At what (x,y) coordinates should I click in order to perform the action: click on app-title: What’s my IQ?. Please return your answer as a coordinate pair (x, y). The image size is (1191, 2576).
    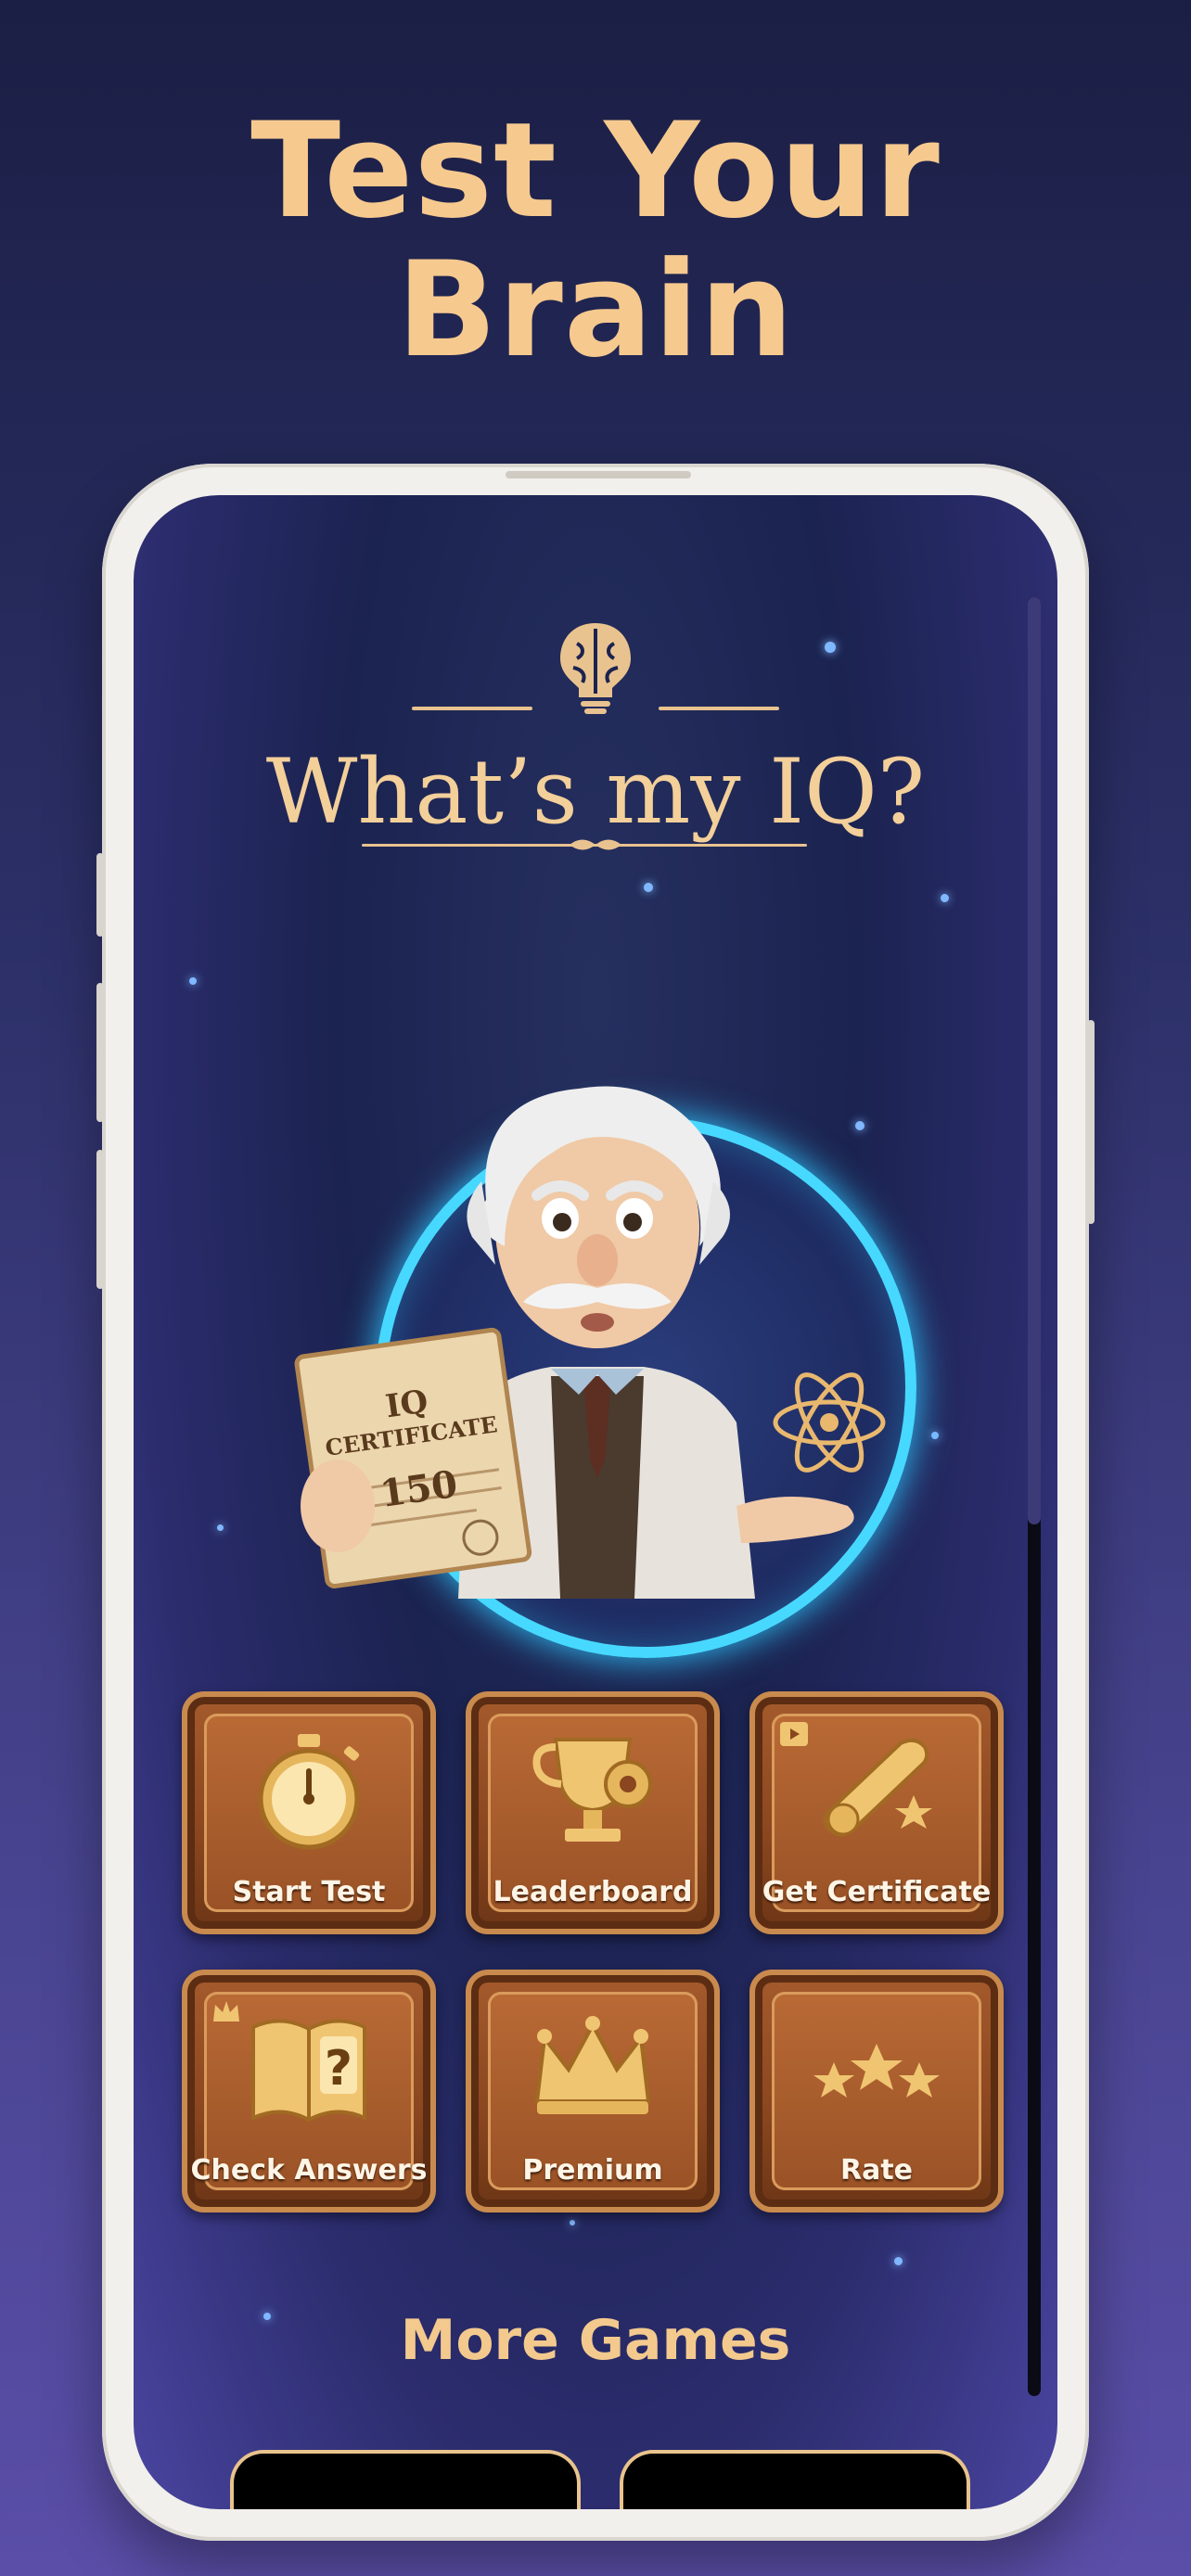
    Looking at the image, I should click on (595, 792).